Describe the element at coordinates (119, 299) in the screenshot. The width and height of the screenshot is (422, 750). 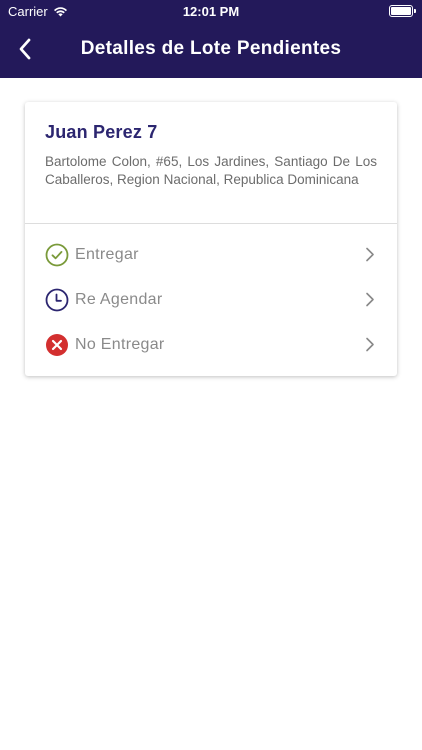
I see `action-label: Re Agendar` at that location.